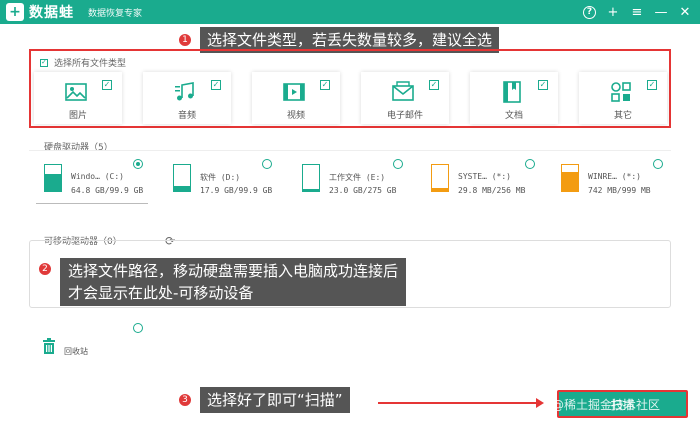 Image resolution: width=700 pixels, height=427 pixels. What do you see at coordinates (44, 62) in the screenshot?
I see `select-all-checkbox: ✓` at bounding box center [44, 62].